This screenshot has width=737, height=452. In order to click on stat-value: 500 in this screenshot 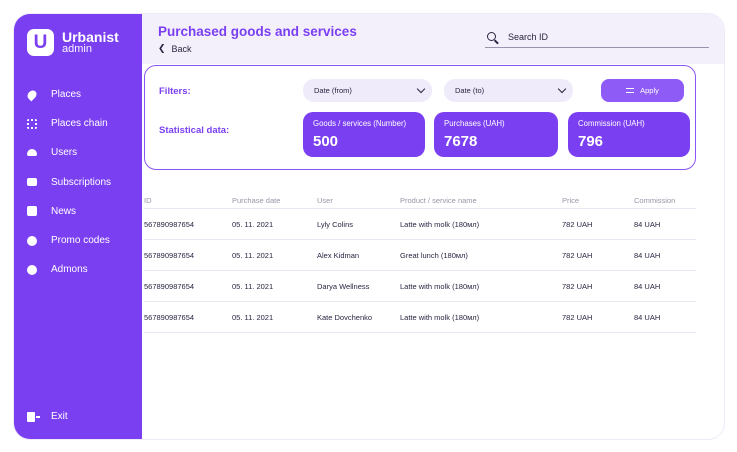, I will do `click(326, 141)`.